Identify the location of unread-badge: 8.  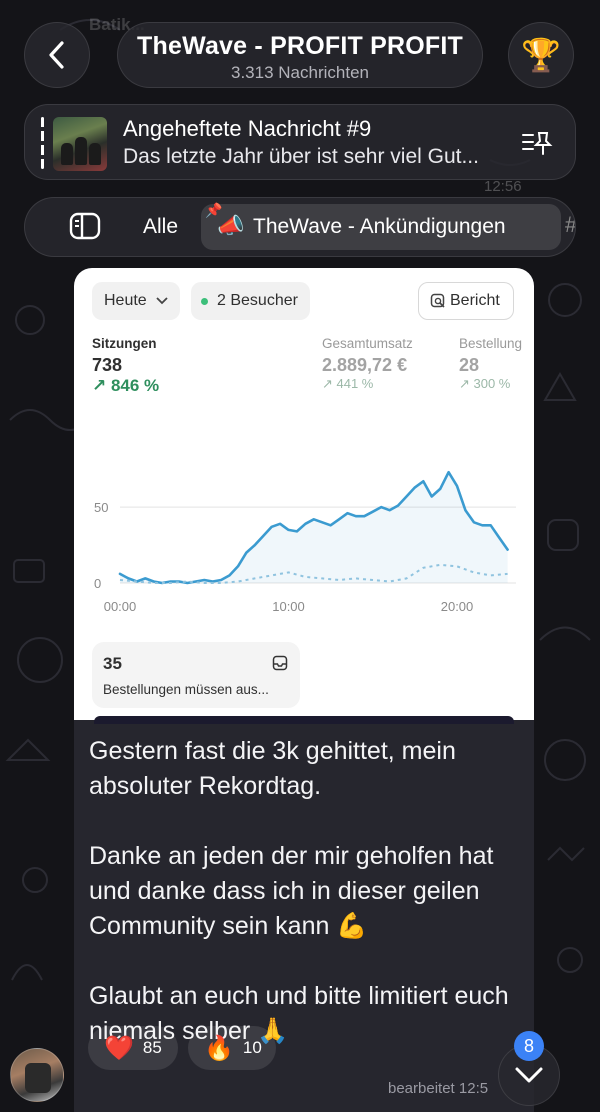
(529, 1046).